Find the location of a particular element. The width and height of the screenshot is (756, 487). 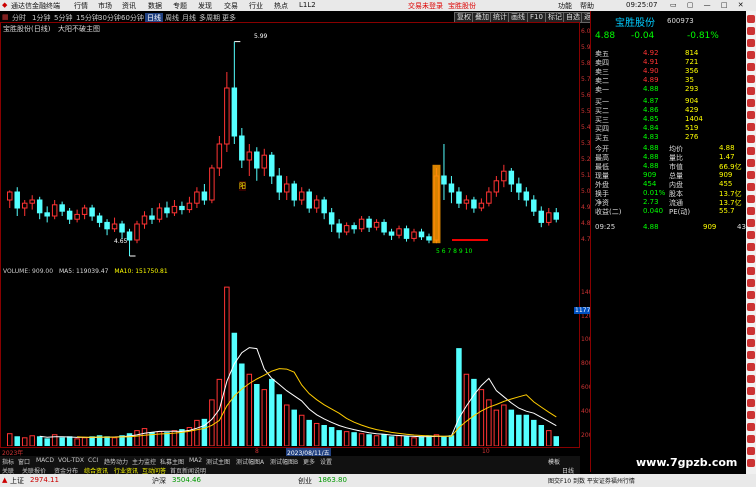

menu-item: 交易 is located at coordinates (231, 6).